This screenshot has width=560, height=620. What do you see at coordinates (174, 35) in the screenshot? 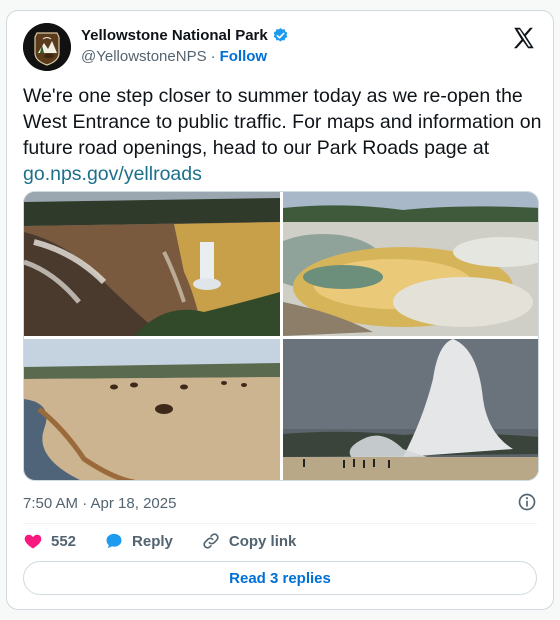
I see `display-name: Yellowstone National Park` at bounding box center [174, 35].